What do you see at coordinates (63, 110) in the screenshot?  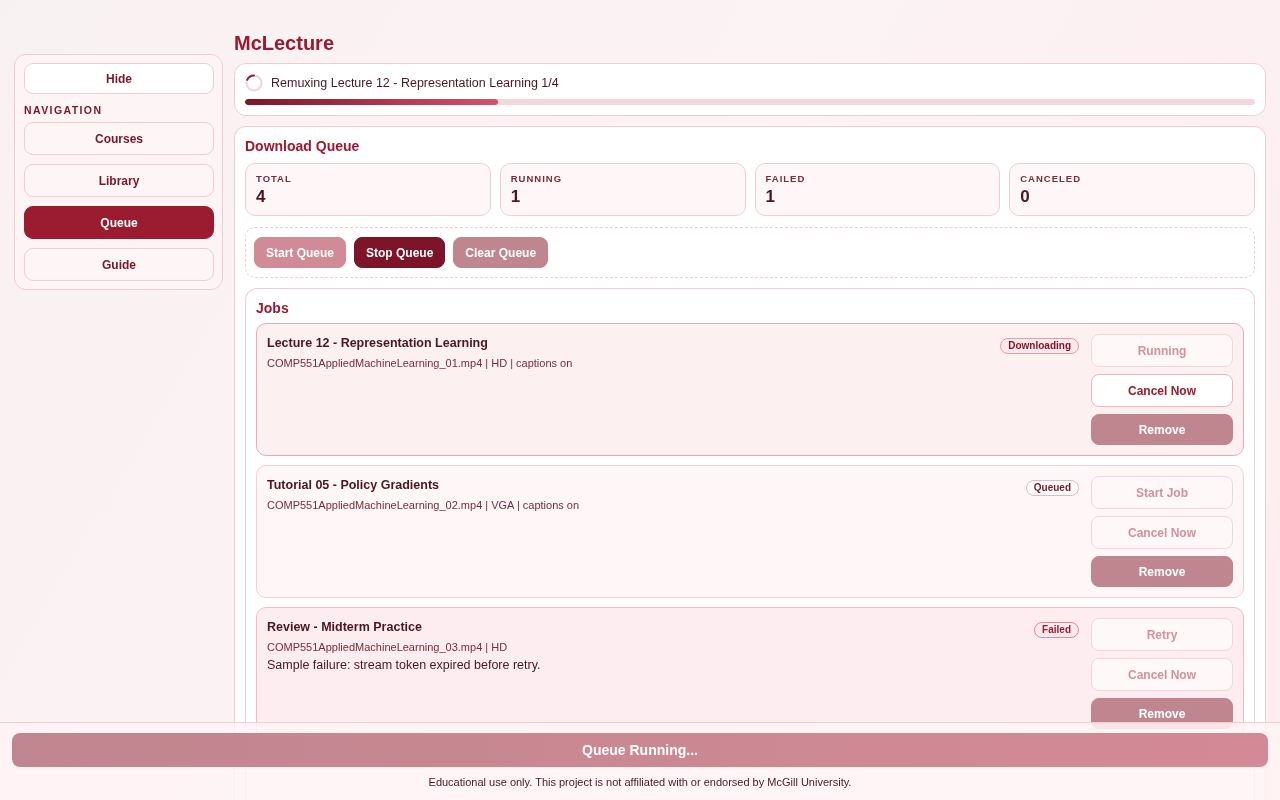 I see `nav-section-label: NAVIGATION` at bounding box center [63, 110].